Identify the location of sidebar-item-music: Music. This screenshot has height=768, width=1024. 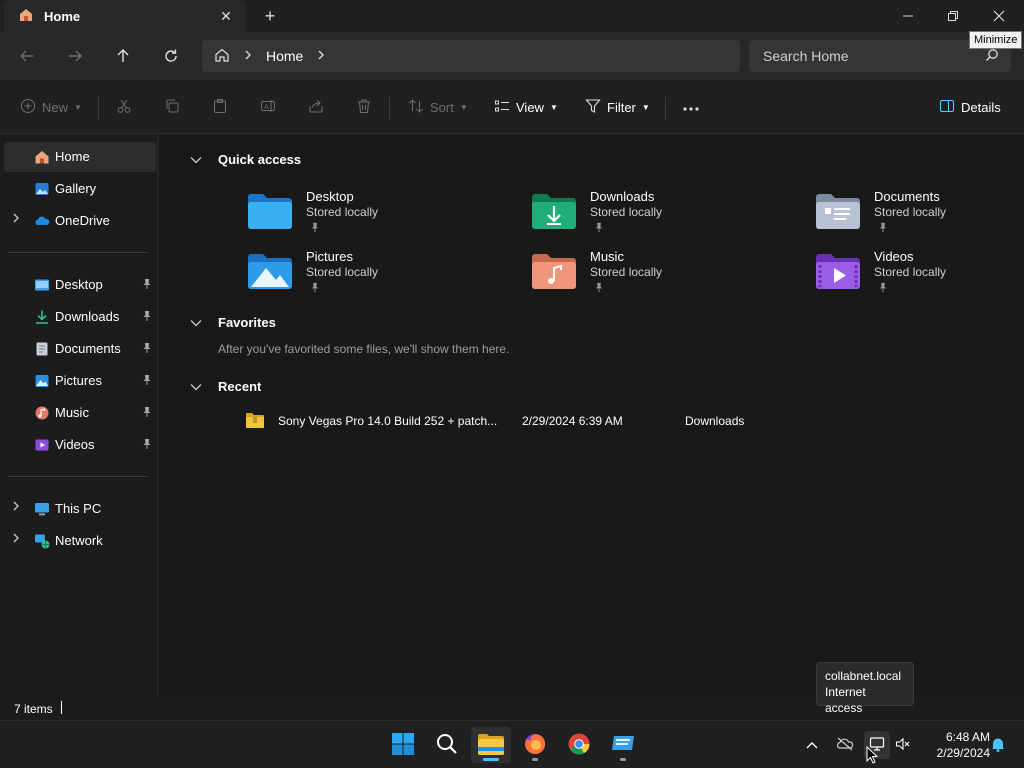
(80, 413).